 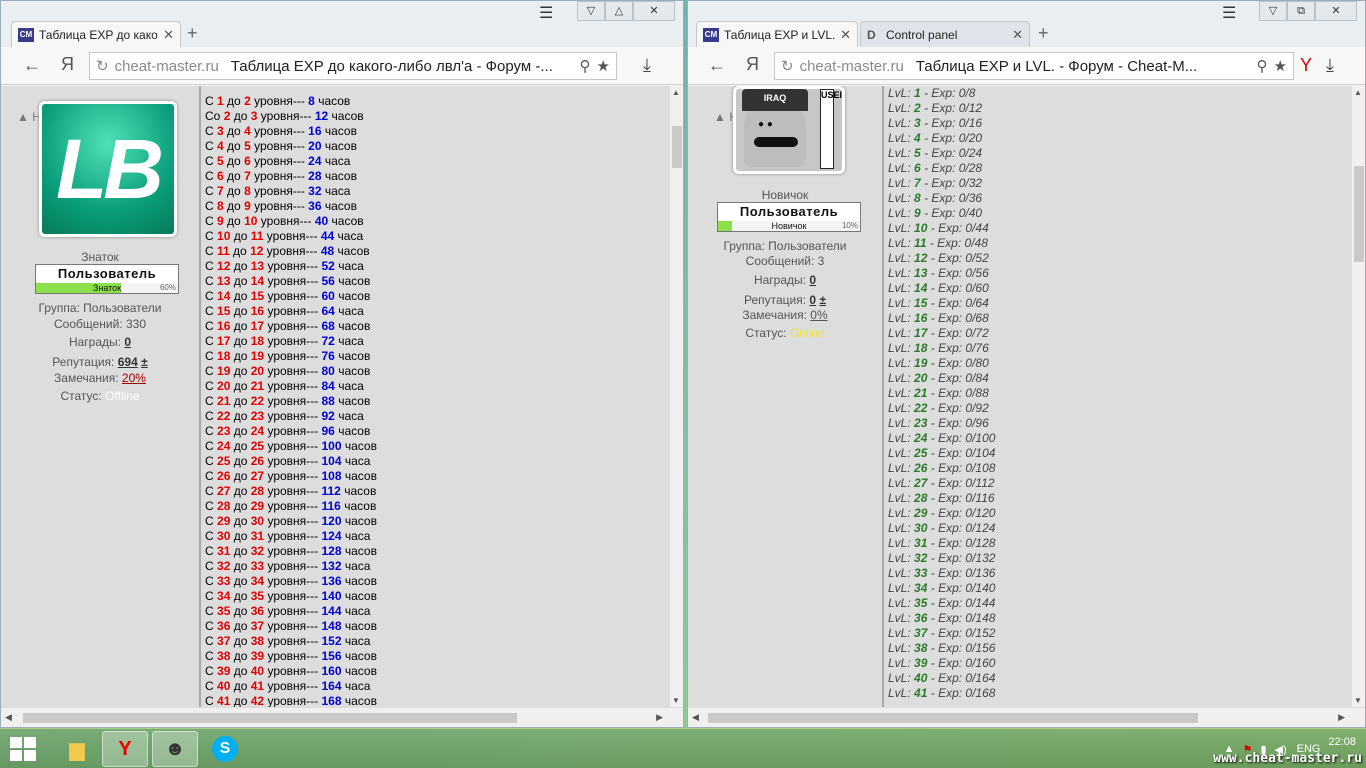 What do you see at coordinates (619, 11) in the screenshot?
I see `maximize-button: △` at bounding box center [619, 11].